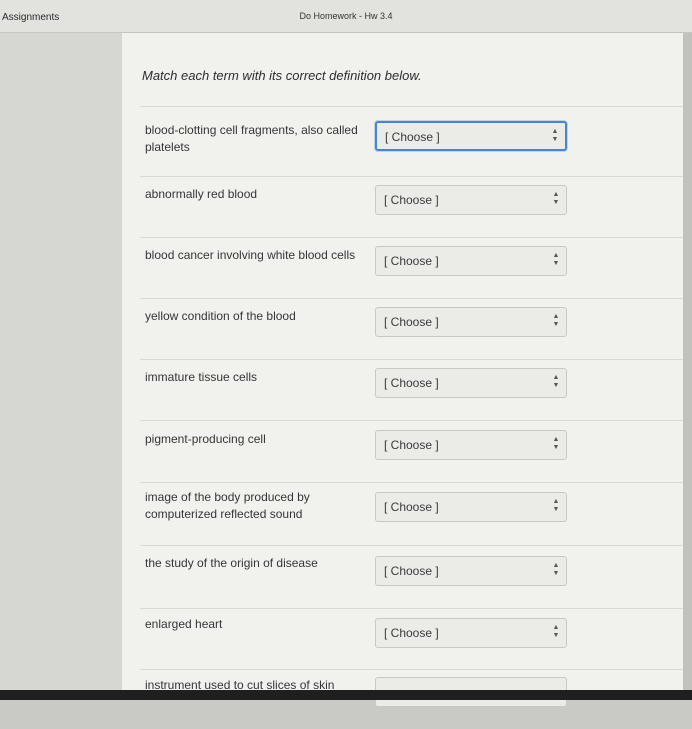 The width and height of the screenshot is (692, 729). What do you see at coordinates (687, 366) in the screenshot?
I see `scroll-gutter` at bounding box center [687, 366].